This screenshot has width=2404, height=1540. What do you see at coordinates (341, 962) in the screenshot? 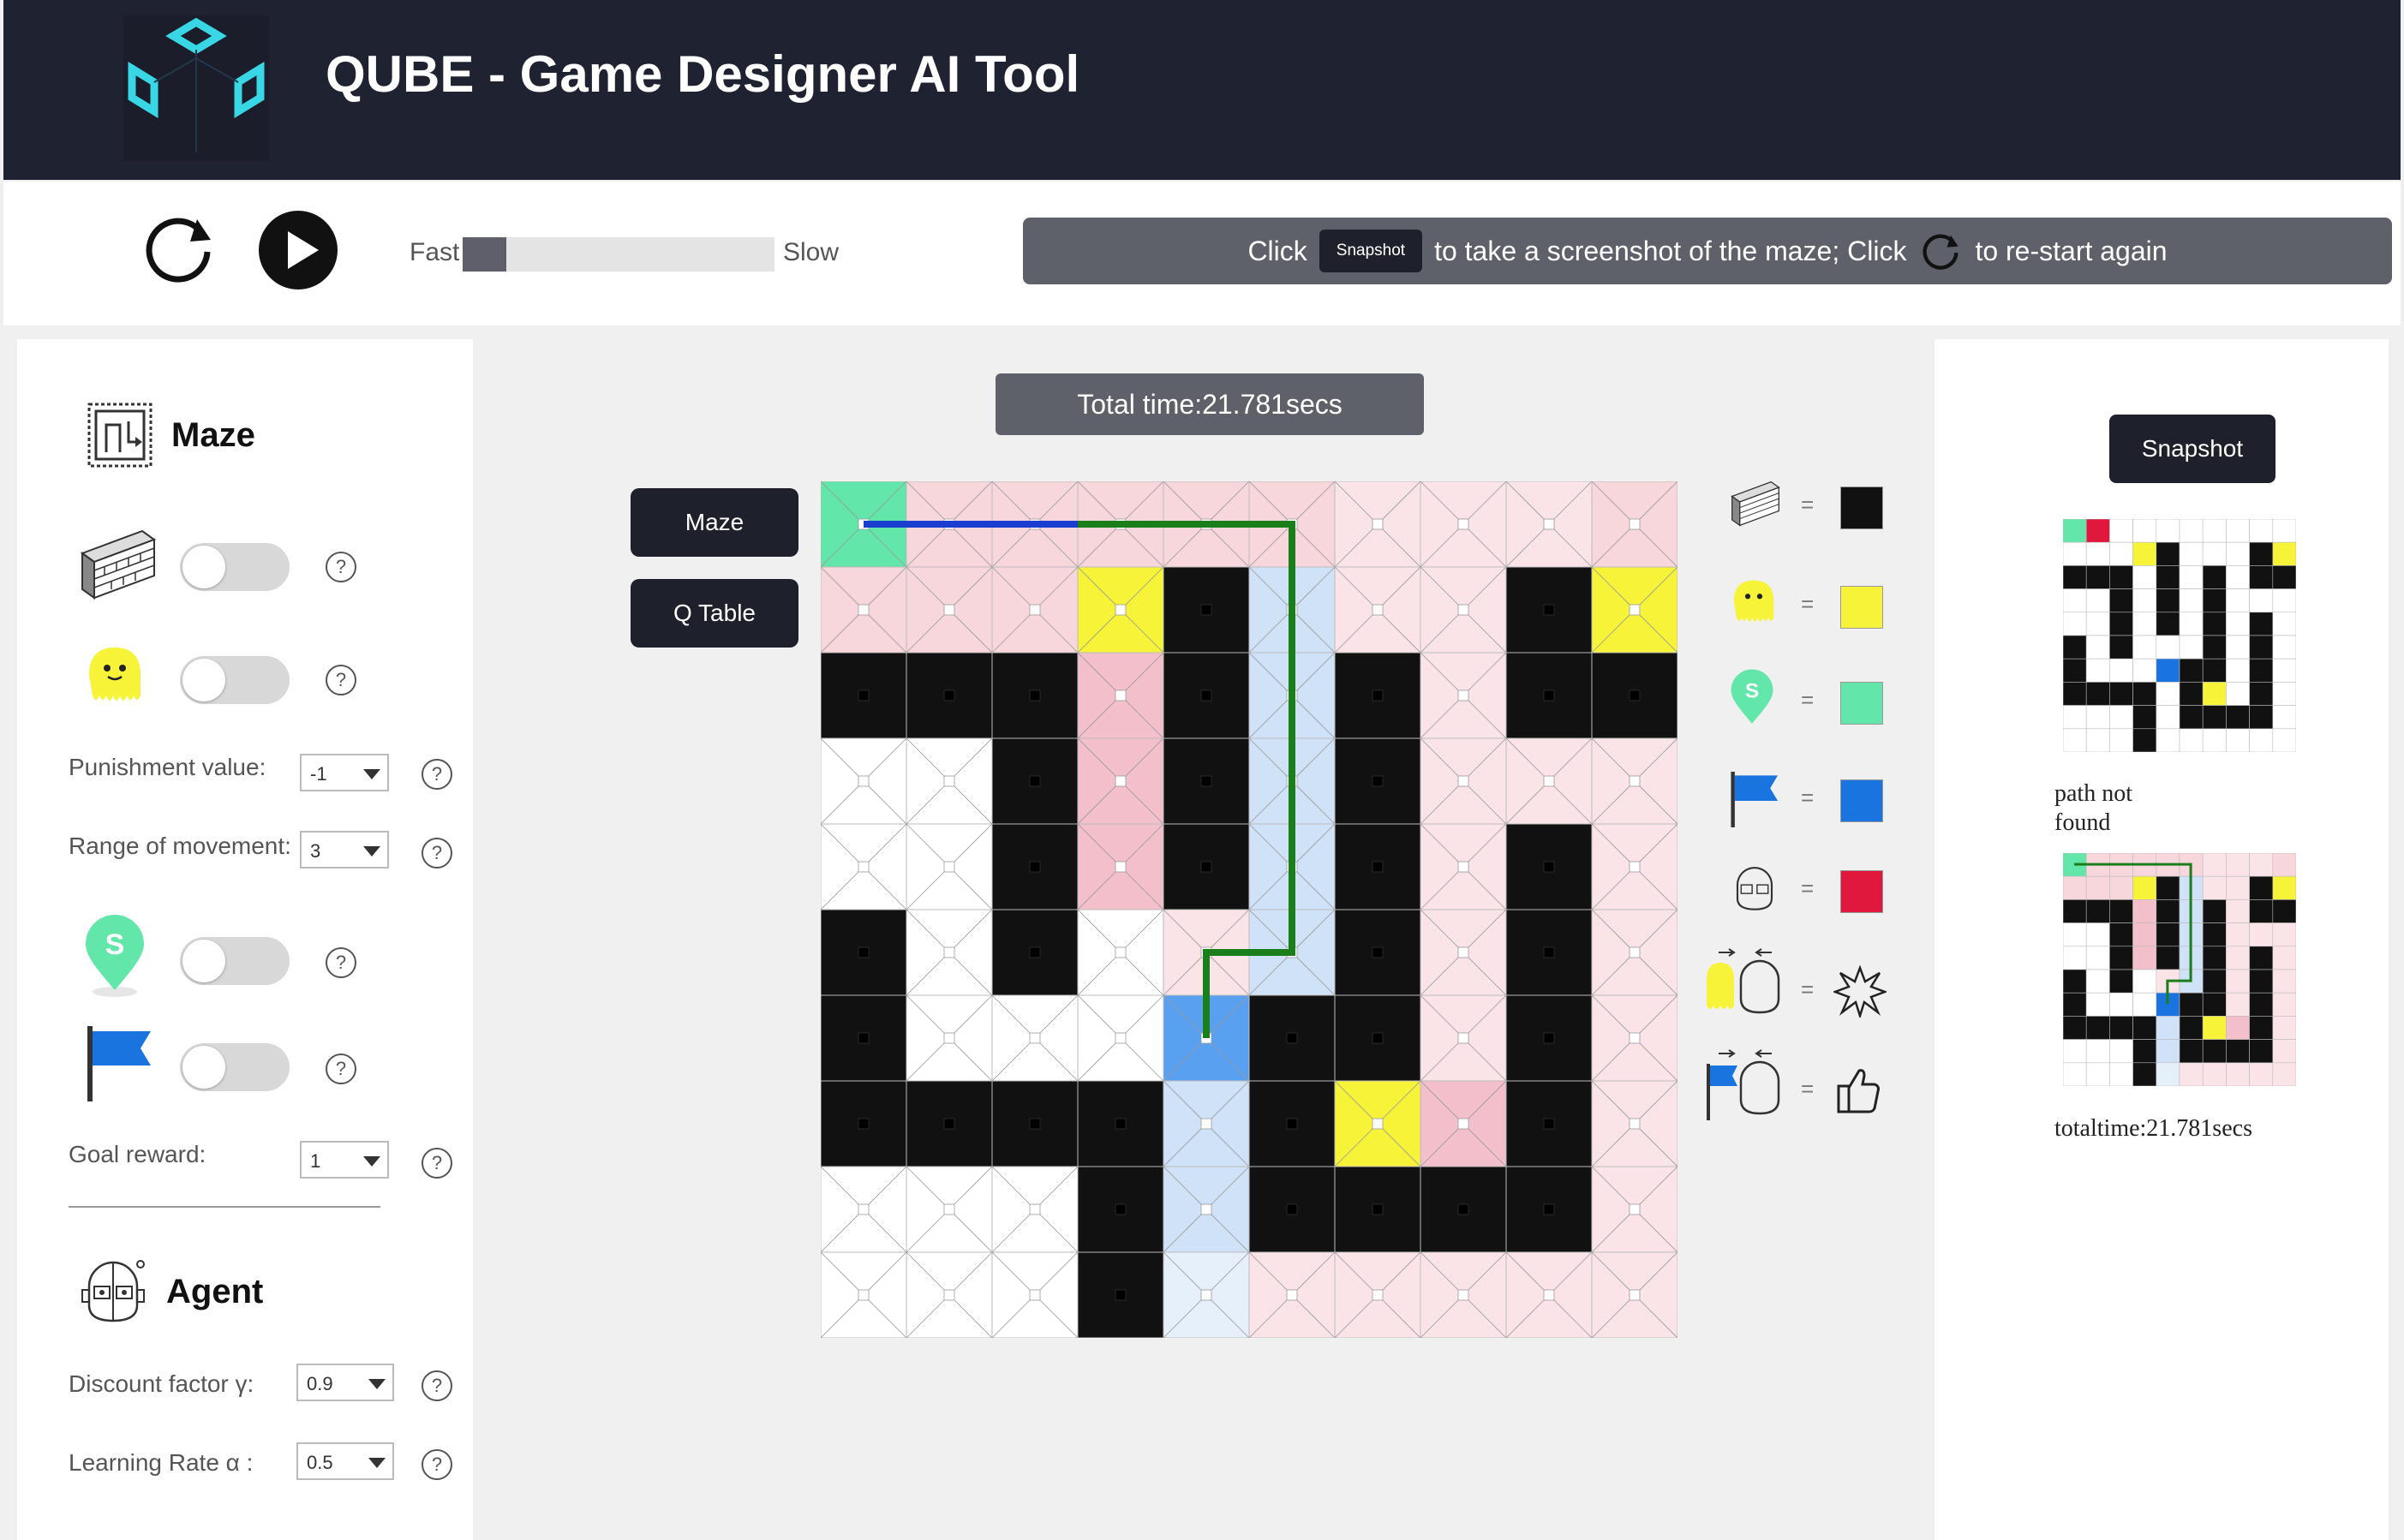
I see `start-help-icon: ?` at bounding box center [341, 962].